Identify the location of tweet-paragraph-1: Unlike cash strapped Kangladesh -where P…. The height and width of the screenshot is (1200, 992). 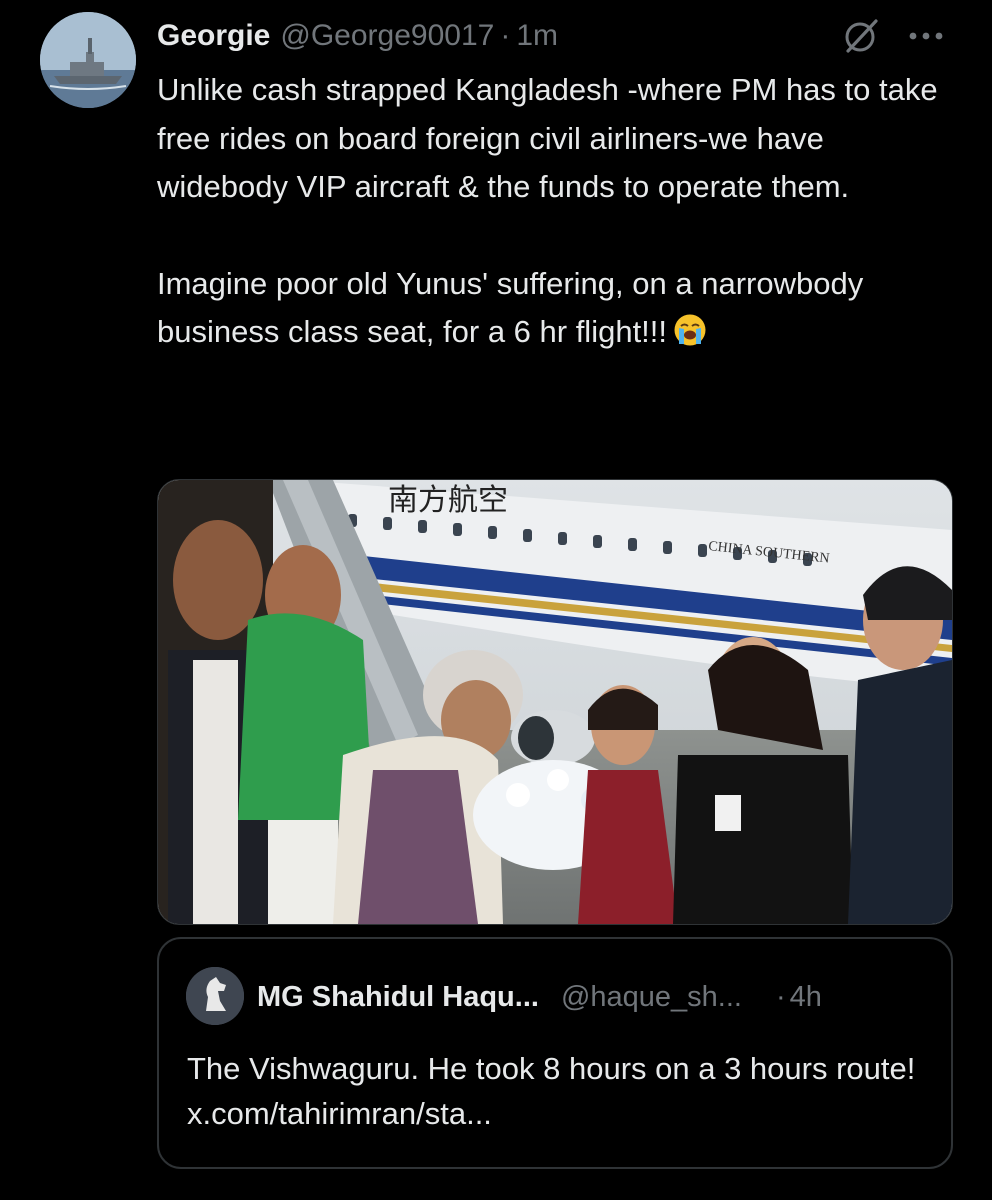
(547, 138).